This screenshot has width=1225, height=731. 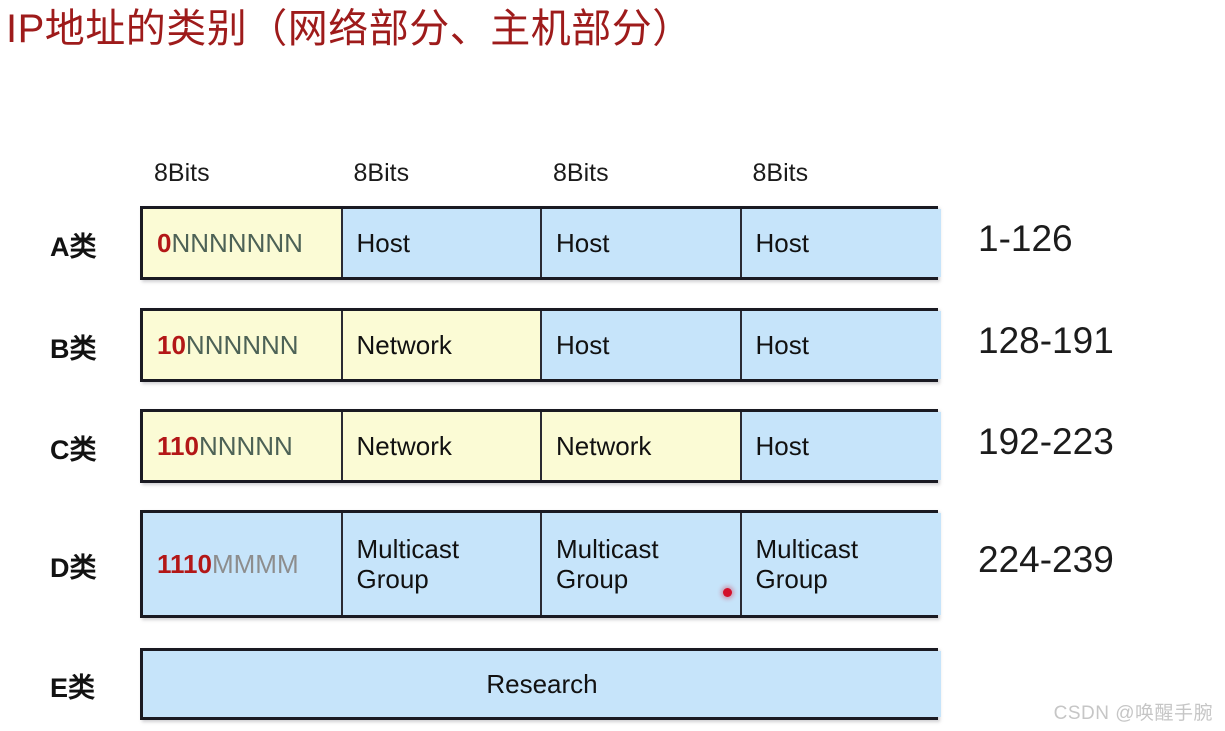 I want to click on prefix-bits: 0, so click(x=164, y=243).